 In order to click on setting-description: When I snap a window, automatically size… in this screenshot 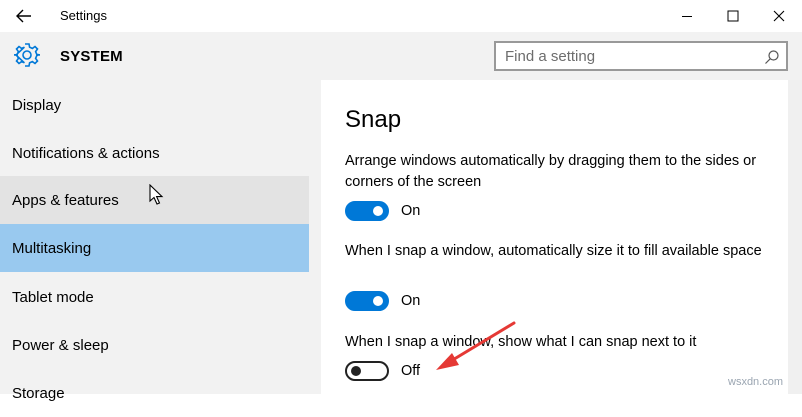, I will do `click(553, 251)`.